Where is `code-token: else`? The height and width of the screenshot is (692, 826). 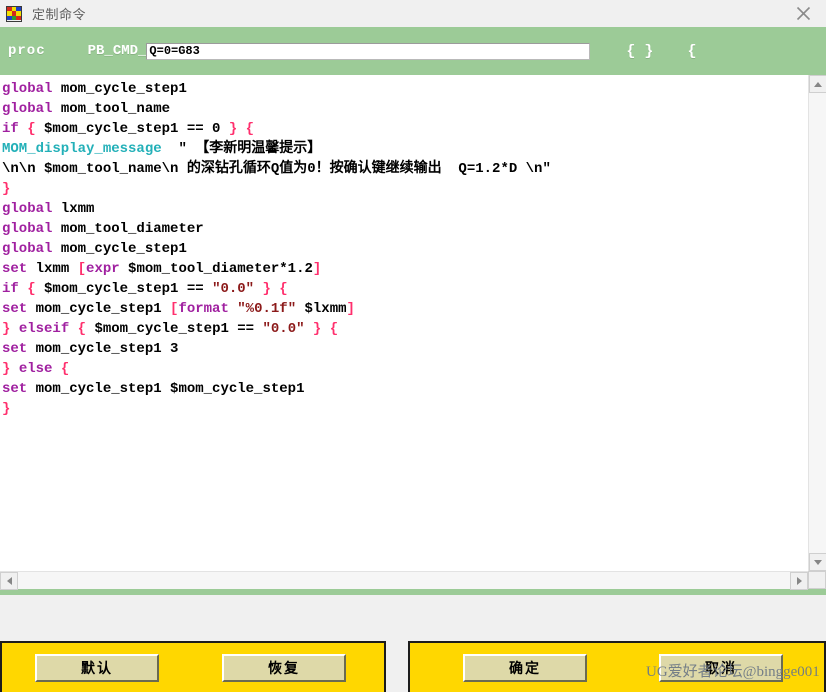
code-token: else is located at coordinates (35, 369).